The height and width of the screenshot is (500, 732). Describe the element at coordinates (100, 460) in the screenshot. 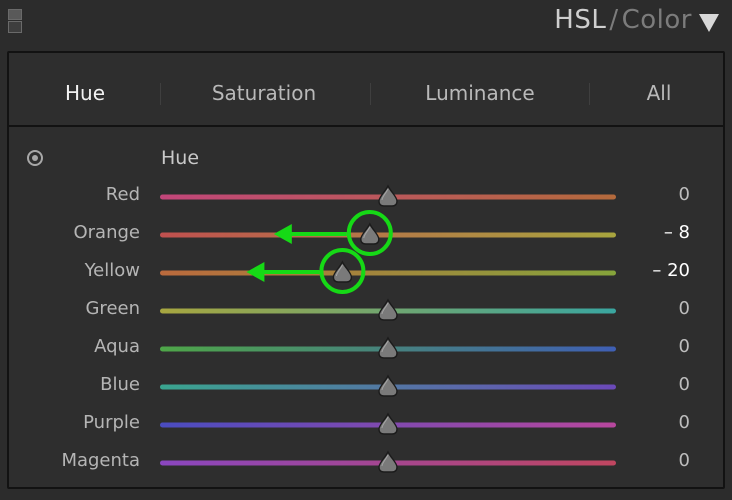

I see `magenta-label: Magenta` at that location.